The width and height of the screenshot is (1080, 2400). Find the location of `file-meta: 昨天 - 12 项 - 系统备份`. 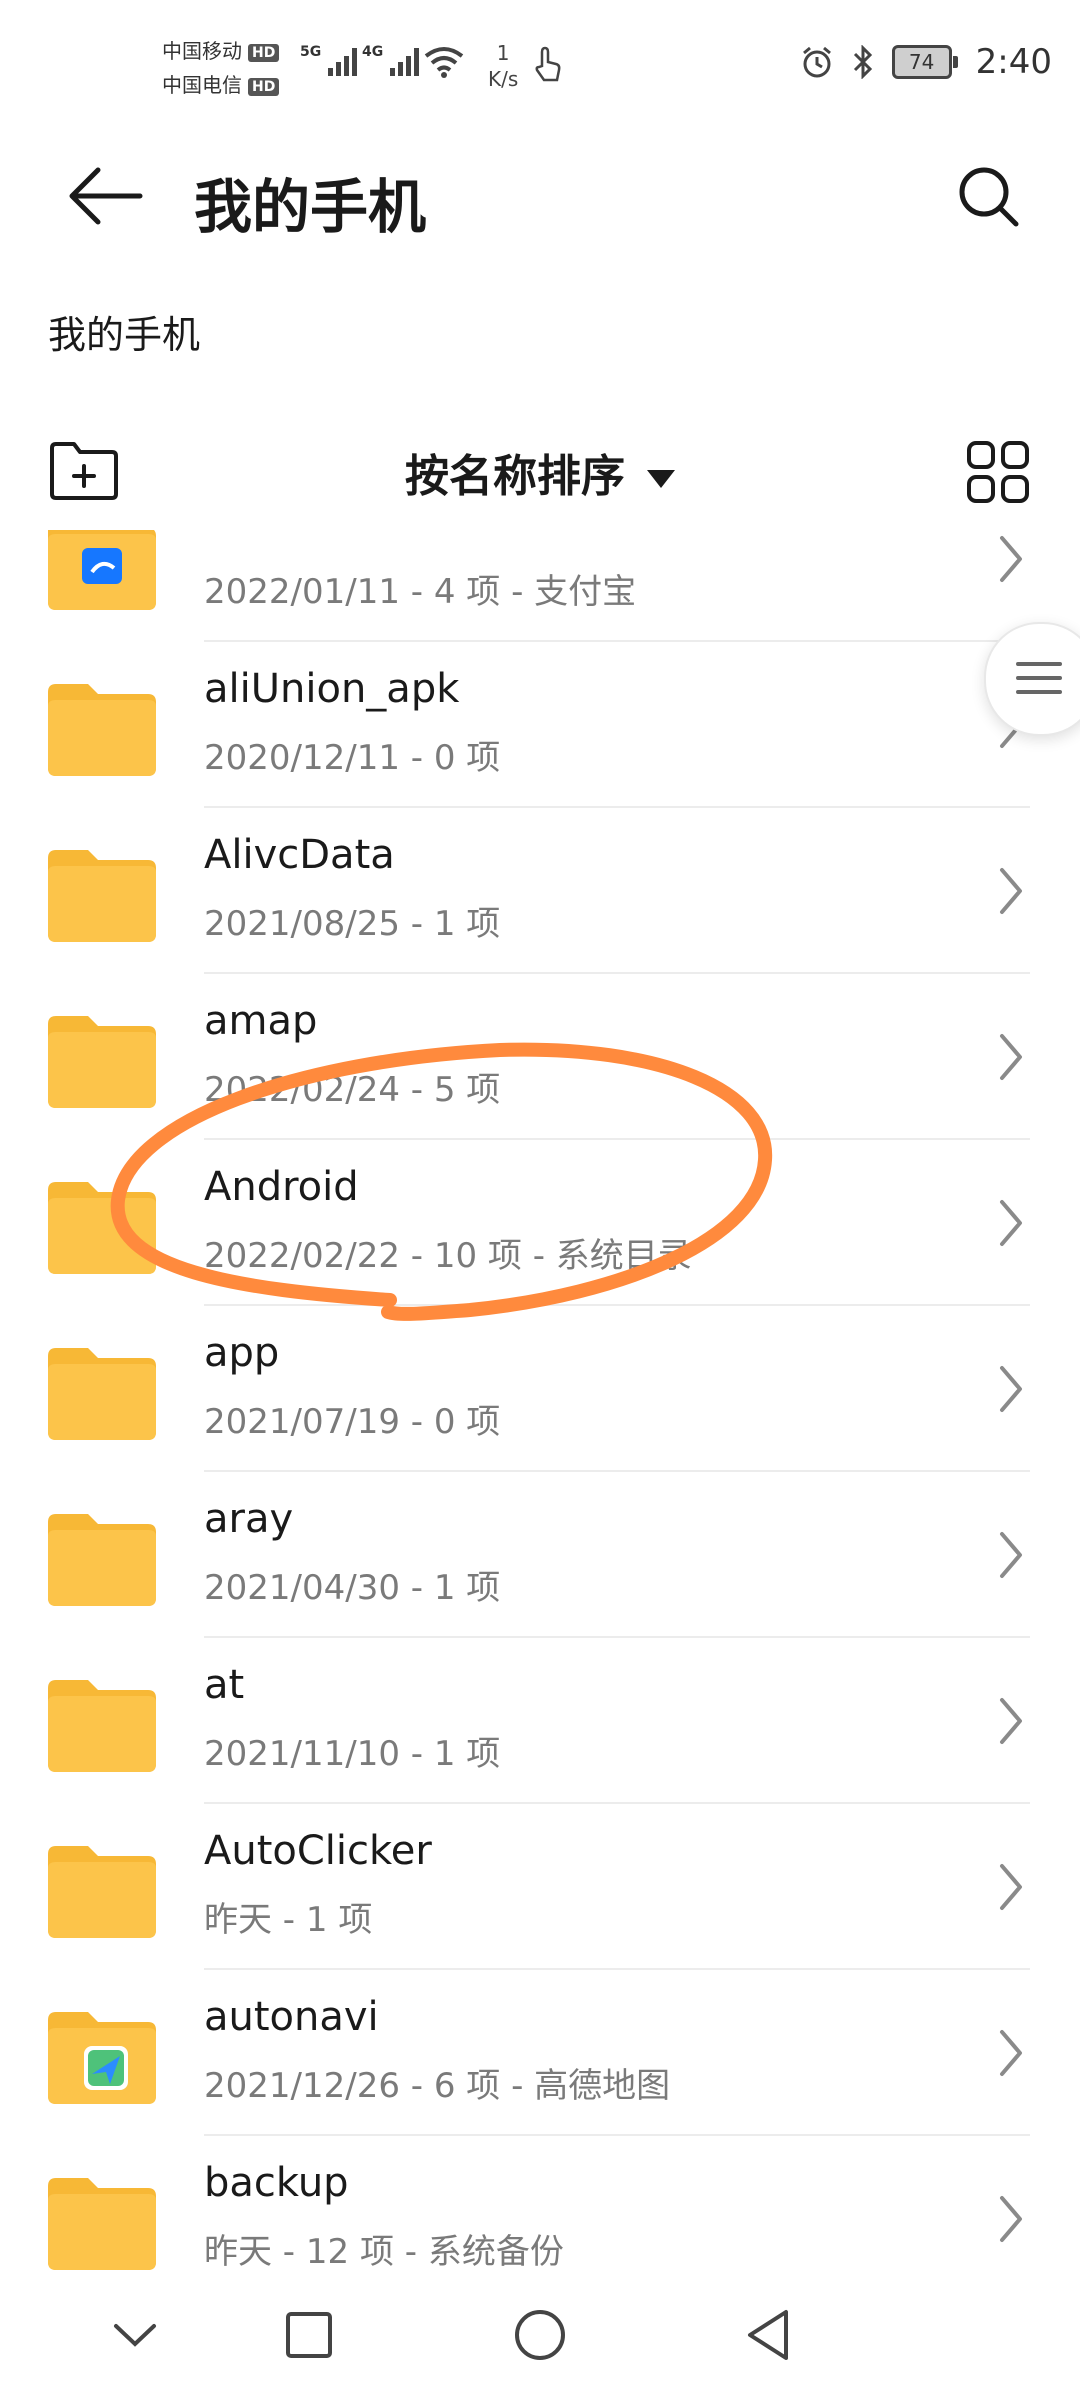

file-meta: 昨天 - 12 项 - 系统备份 is located at coordinates (384, 2251).